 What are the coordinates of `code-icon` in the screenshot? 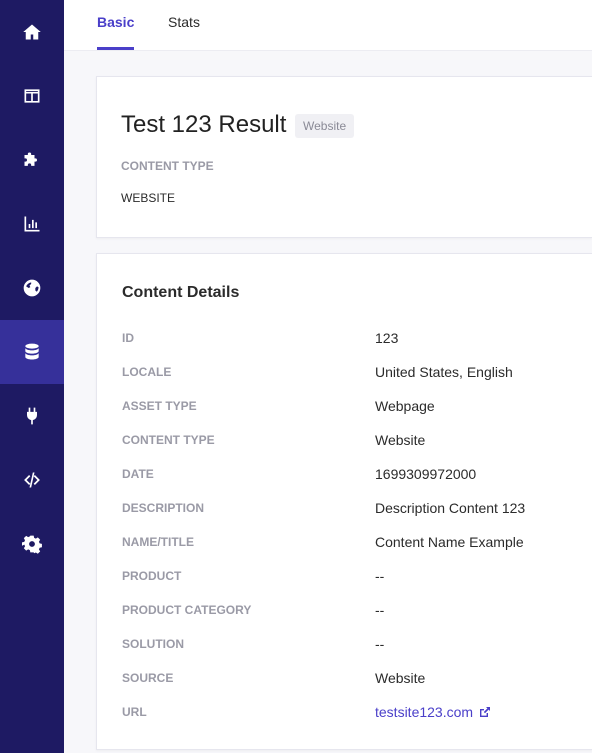 It's located at (32, 480).